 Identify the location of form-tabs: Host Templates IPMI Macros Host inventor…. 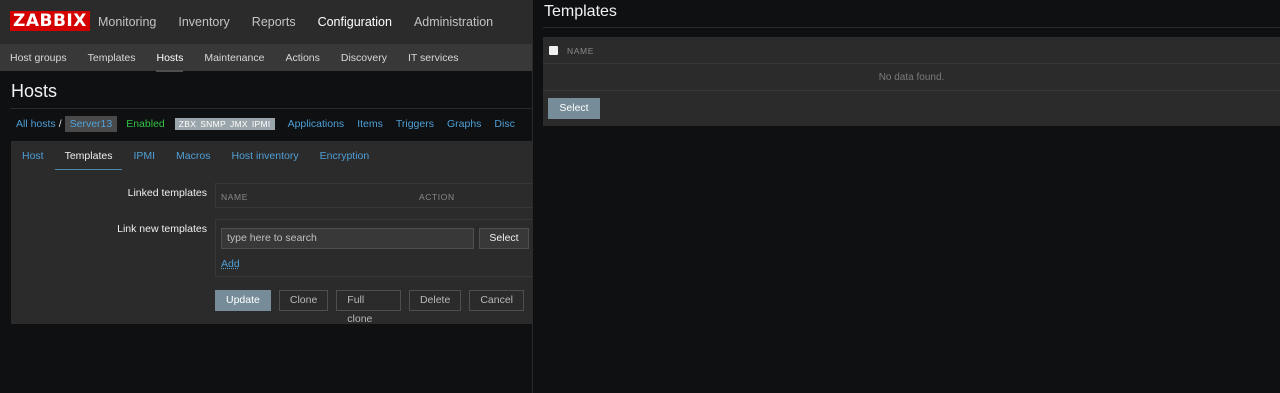
(271, 156).